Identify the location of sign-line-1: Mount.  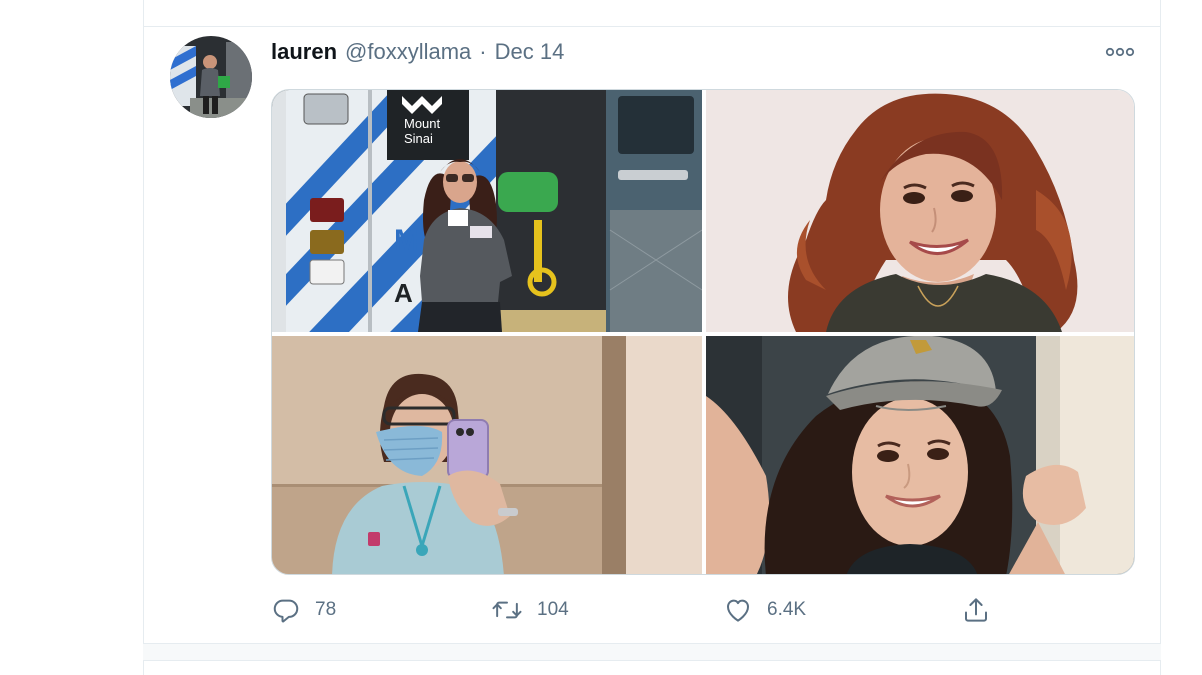
(422, 123).